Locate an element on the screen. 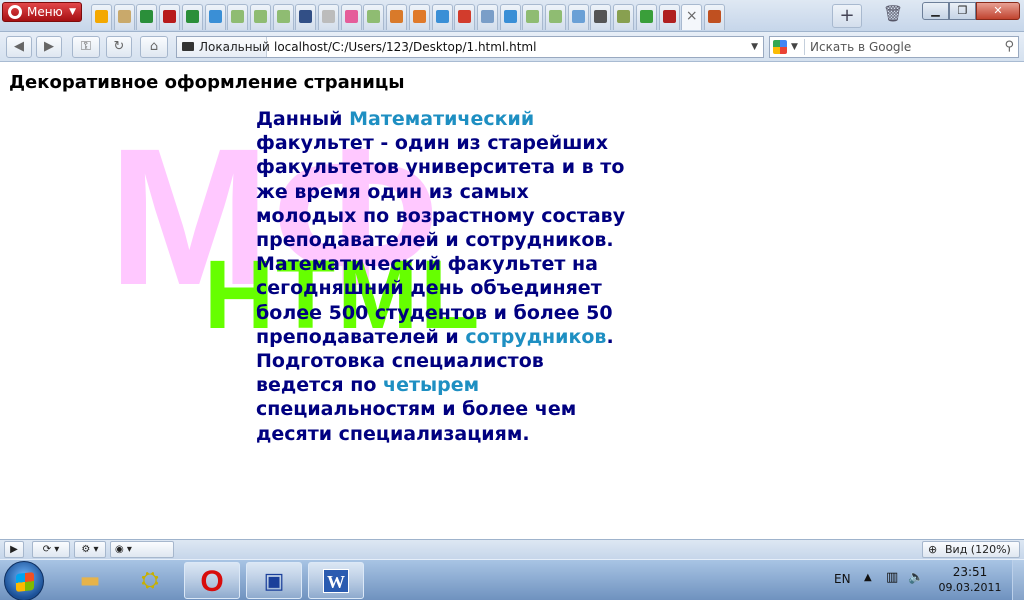 This screenshot has width=1024, height=600. show-desktop-button is located at coordinates (1018, 580).